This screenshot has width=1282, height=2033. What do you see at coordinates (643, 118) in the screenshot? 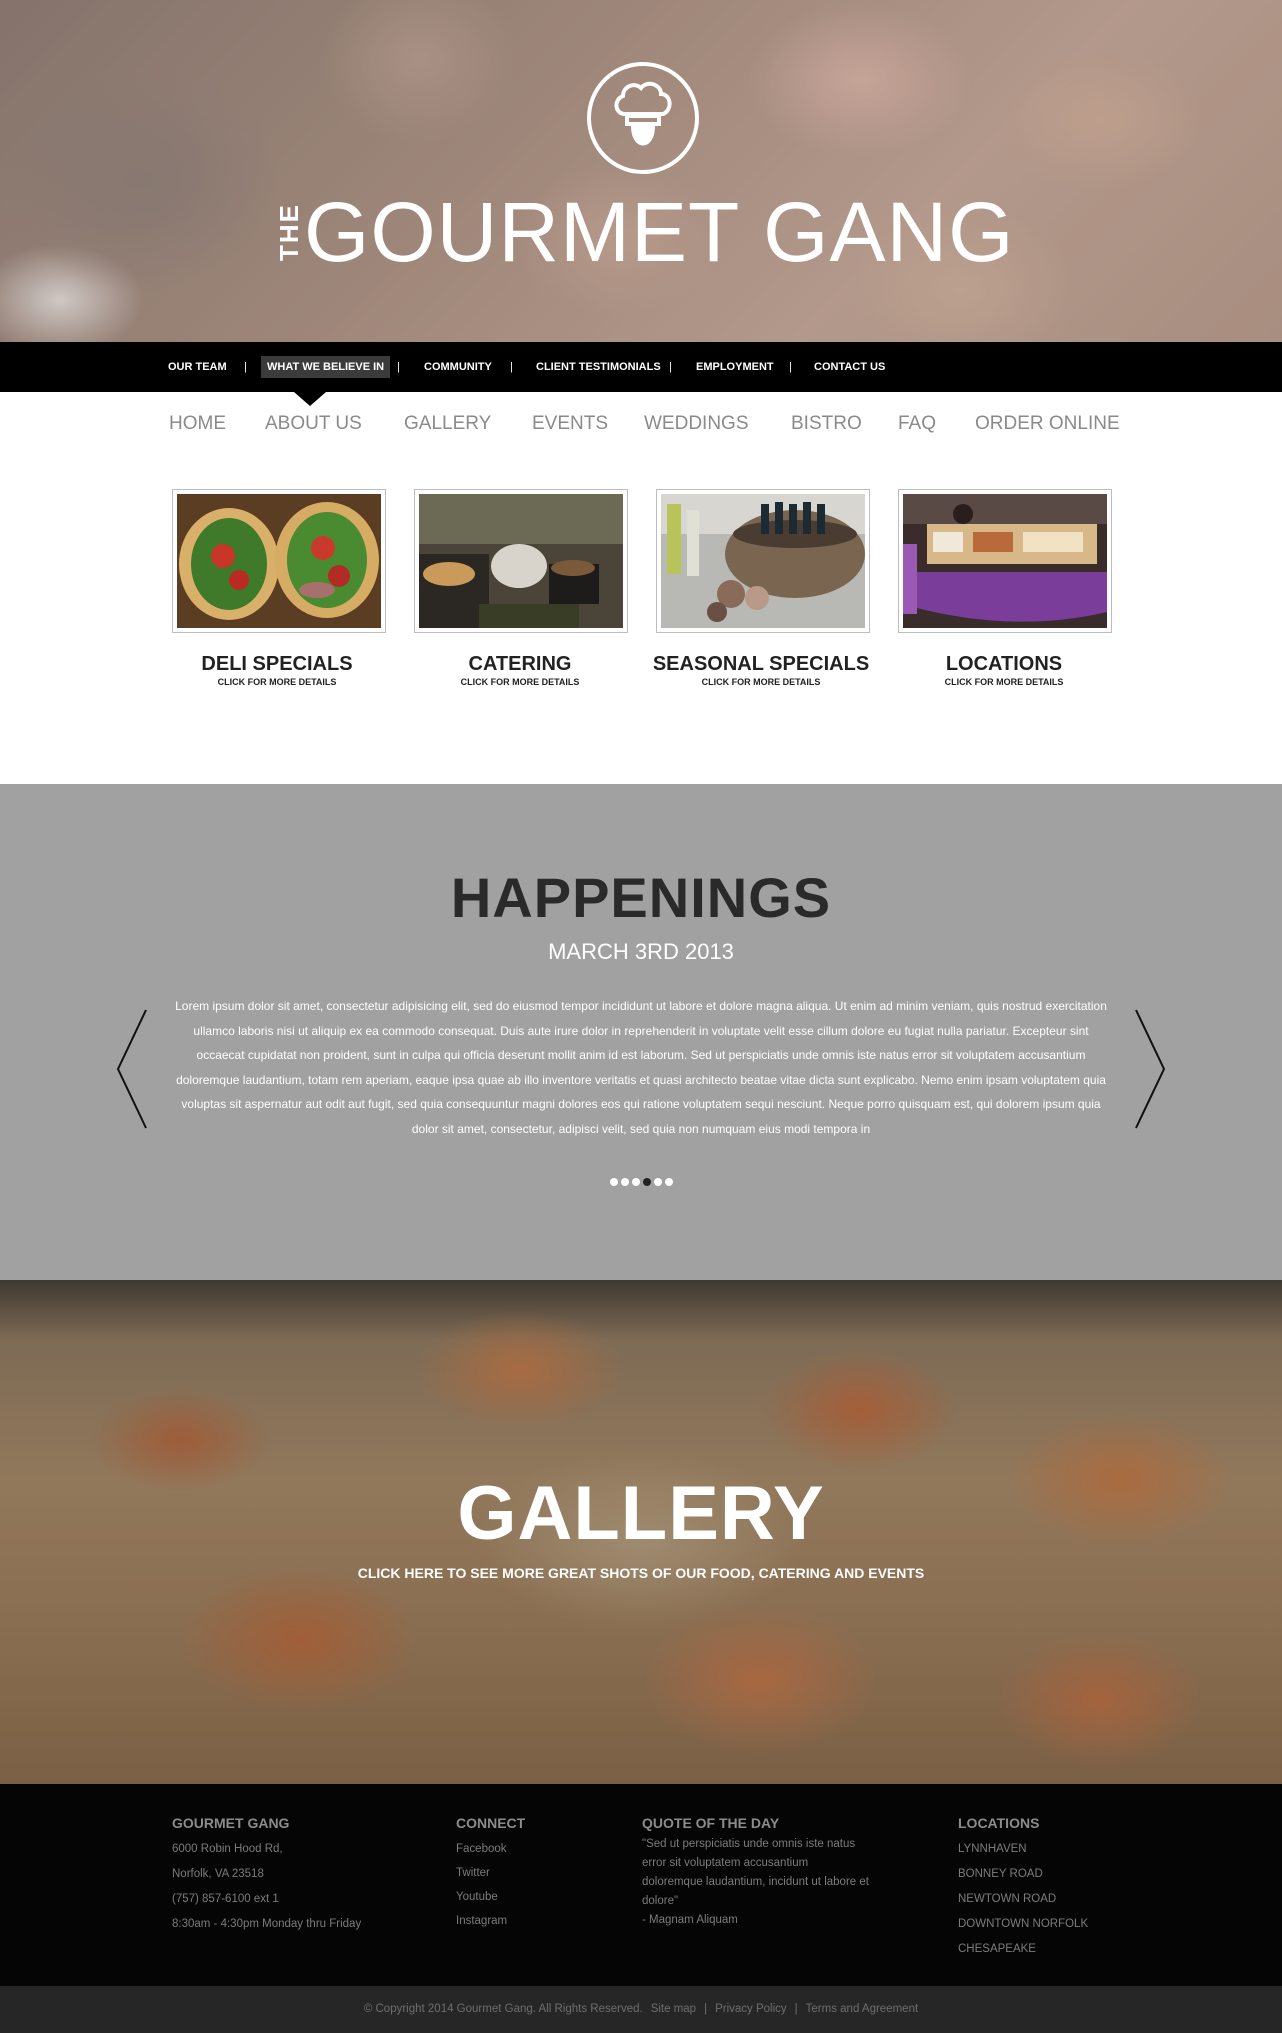
I see `chef-logo-icon` at bounding box center [643, 118].